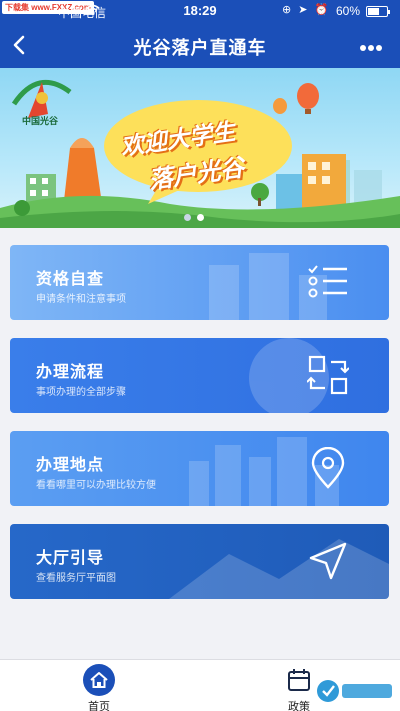  I want to click on rotation-lock-icon: ⊕, so click(288, 10).